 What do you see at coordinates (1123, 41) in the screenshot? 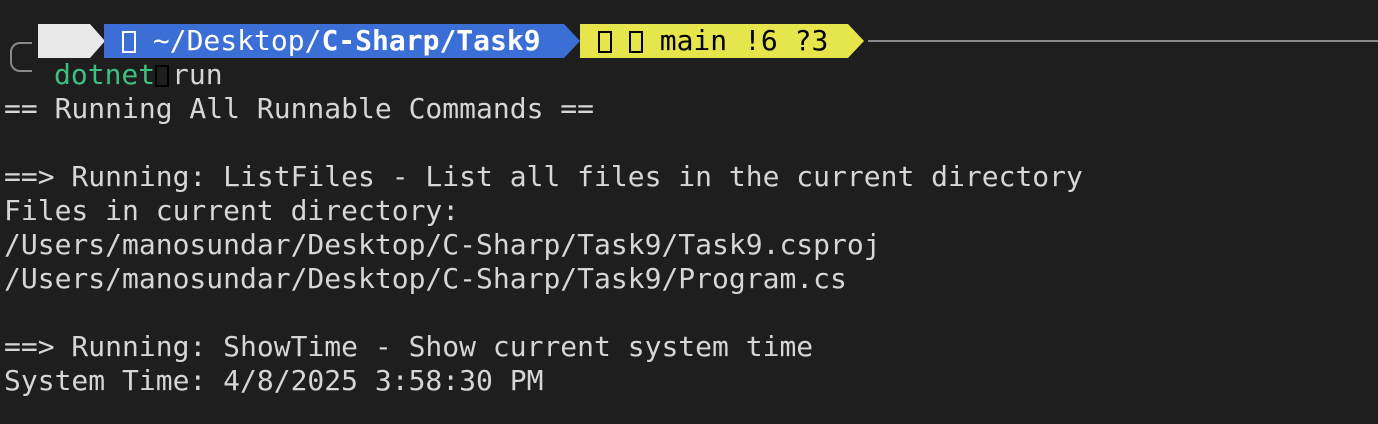
I see `prompt-rule` at bounding box center [1123, 41].